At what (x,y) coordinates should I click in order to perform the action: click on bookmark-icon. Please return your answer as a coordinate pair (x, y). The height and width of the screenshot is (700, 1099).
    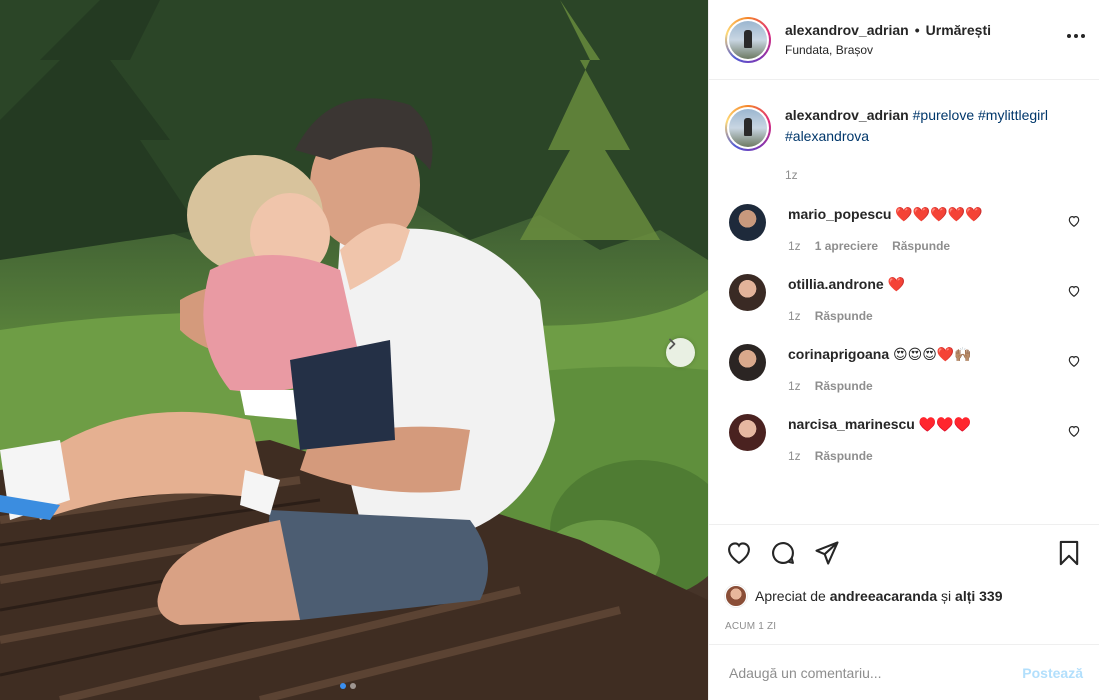
    Looking at the image, I should click on (1069, 553).